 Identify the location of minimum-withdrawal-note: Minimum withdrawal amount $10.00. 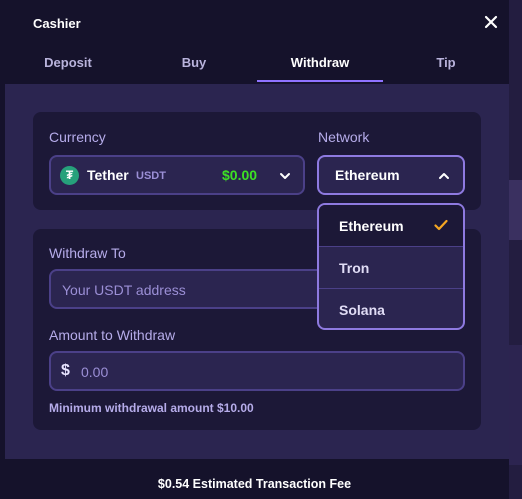
(151, 408).